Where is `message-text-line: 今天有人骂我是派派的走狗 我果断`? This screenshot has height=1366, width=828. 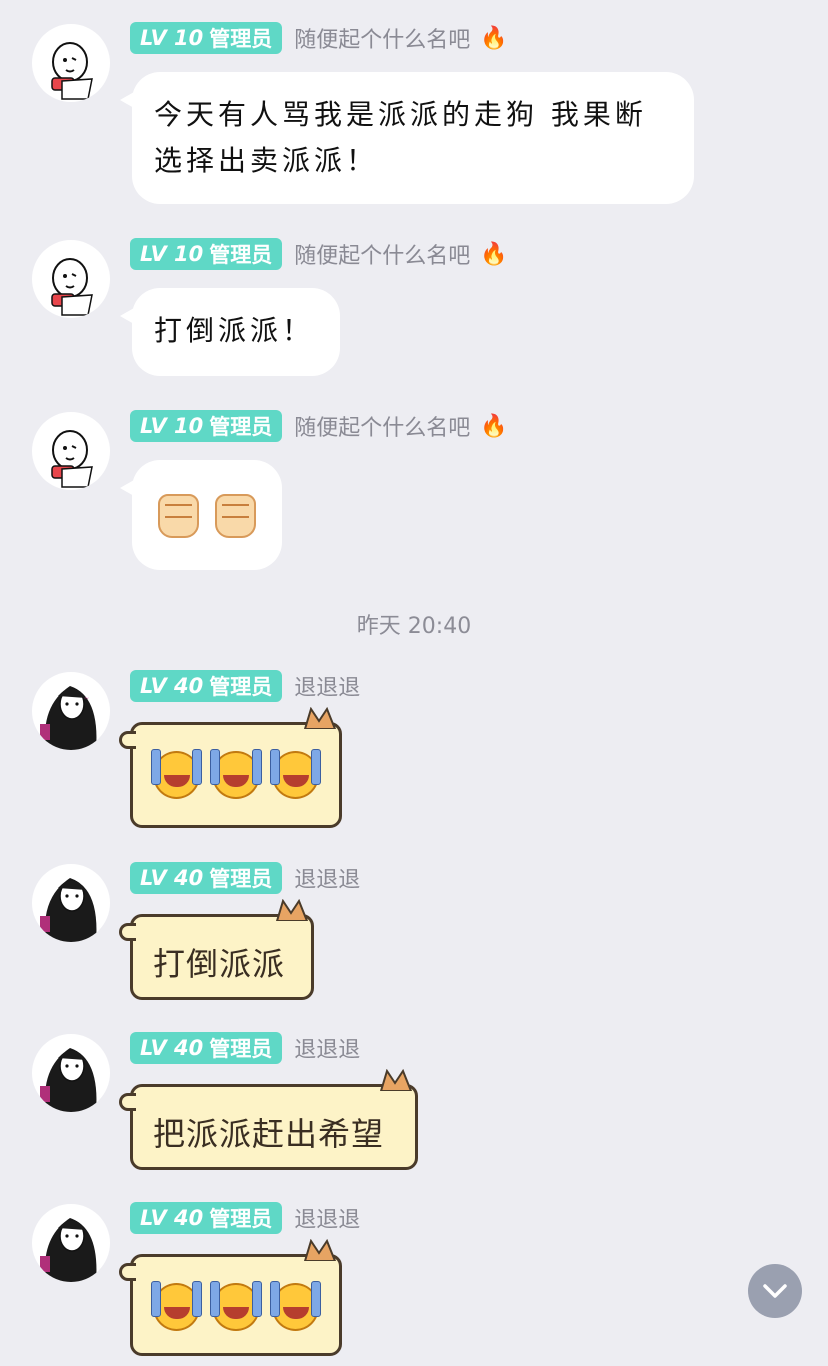
message-text-line: 今天有人骂我是派派的走狗 我果断 is located at coordinates (400, 114).